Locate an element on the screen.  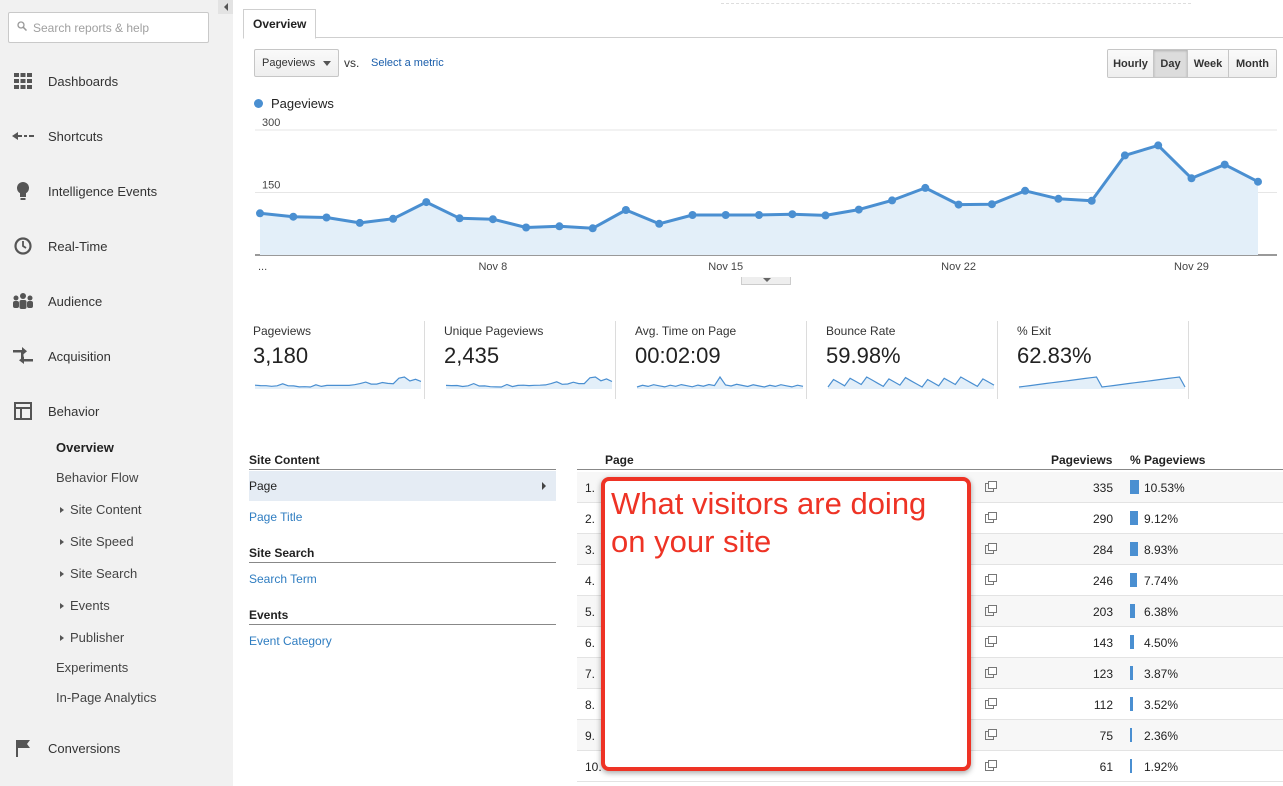
sparkline is located at coordinates (911, 382).